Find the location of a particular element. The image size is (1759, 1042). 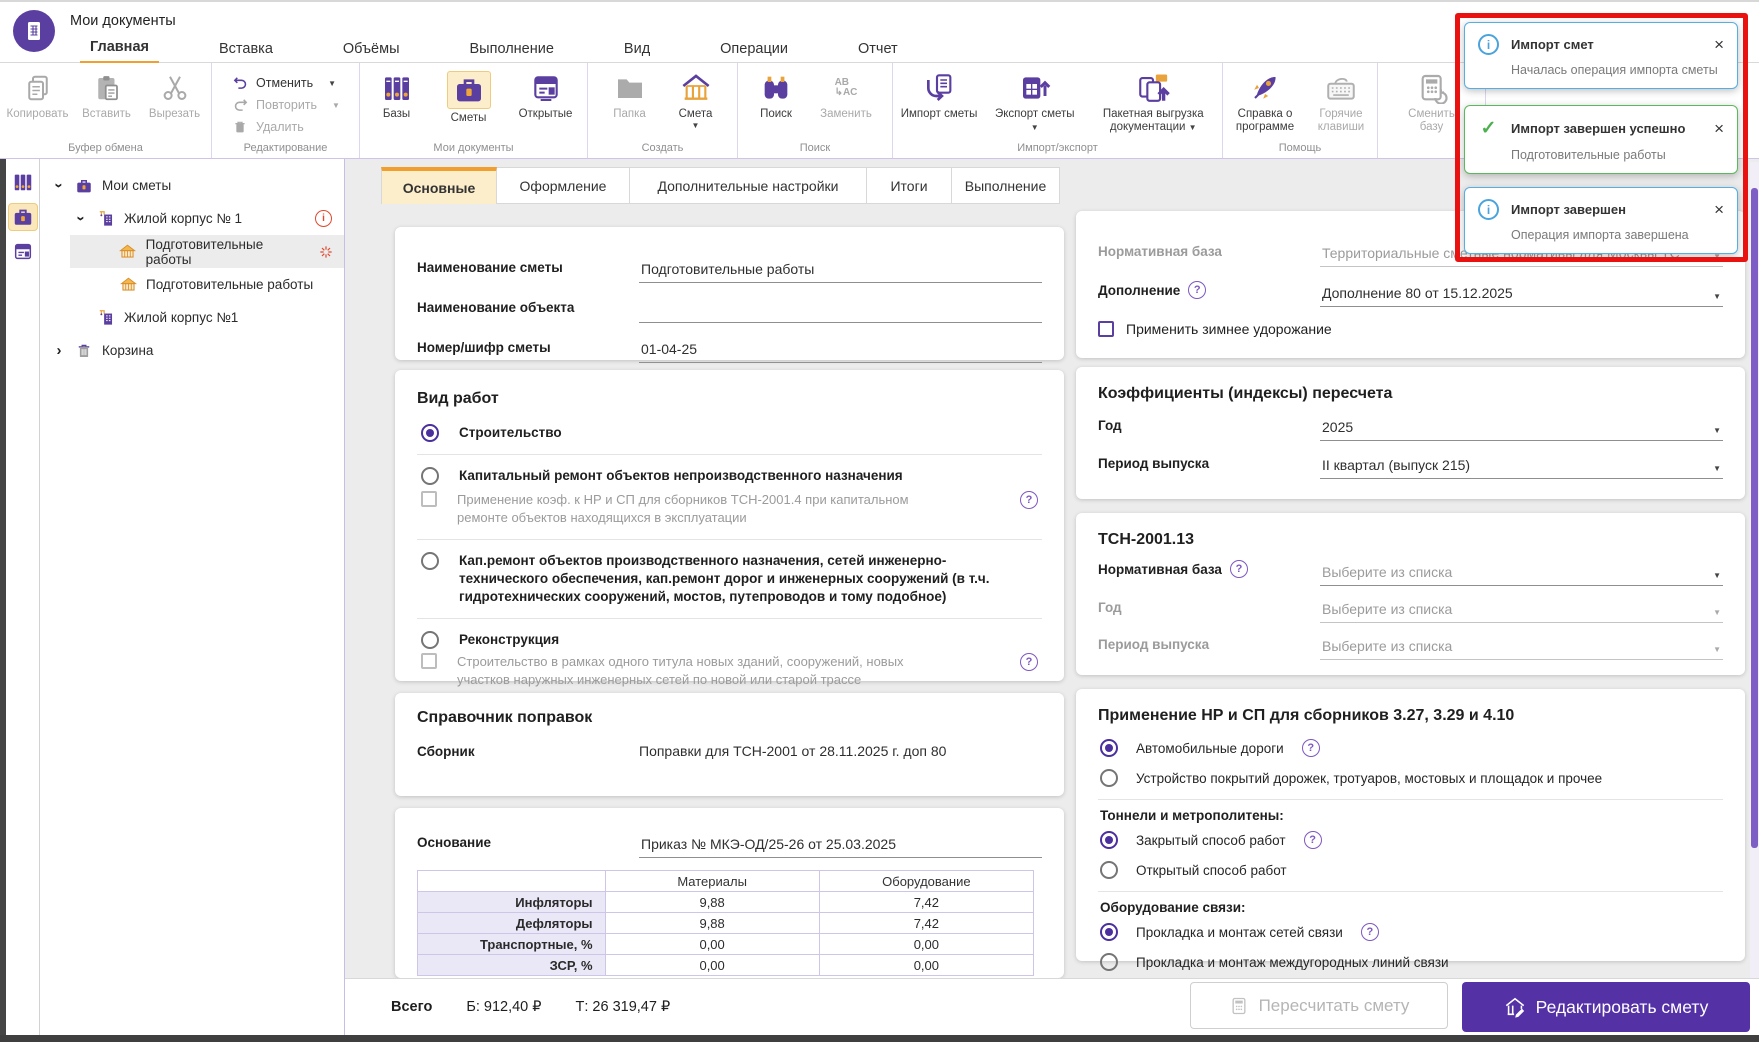

nrsp-option-roads: Автомобильные дороги ? is located at coordinates (1410, 748).